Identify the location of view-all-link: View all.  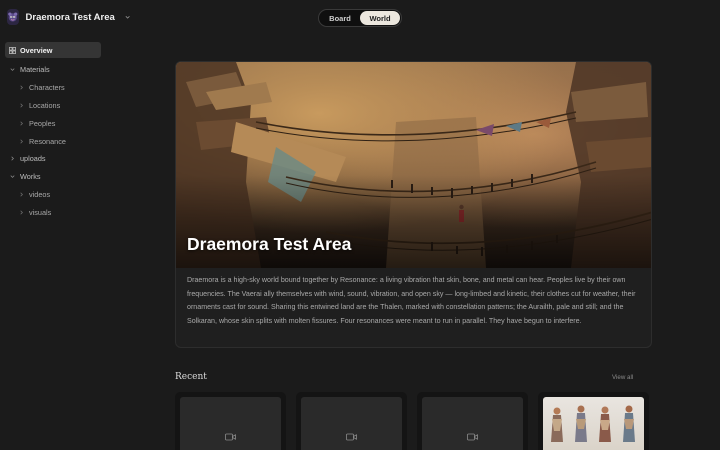
(622, 377).